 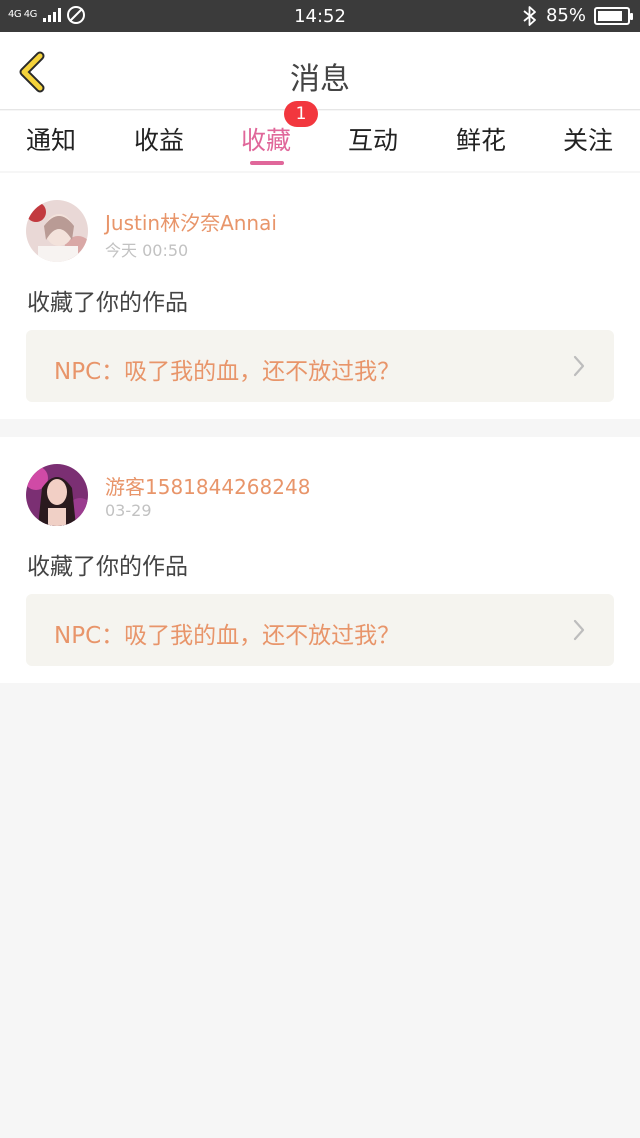 What do you see at coordinates (159, 139) in the screenshot?
I see `tab-earnings: 收益` at bounding box center [159, 139].